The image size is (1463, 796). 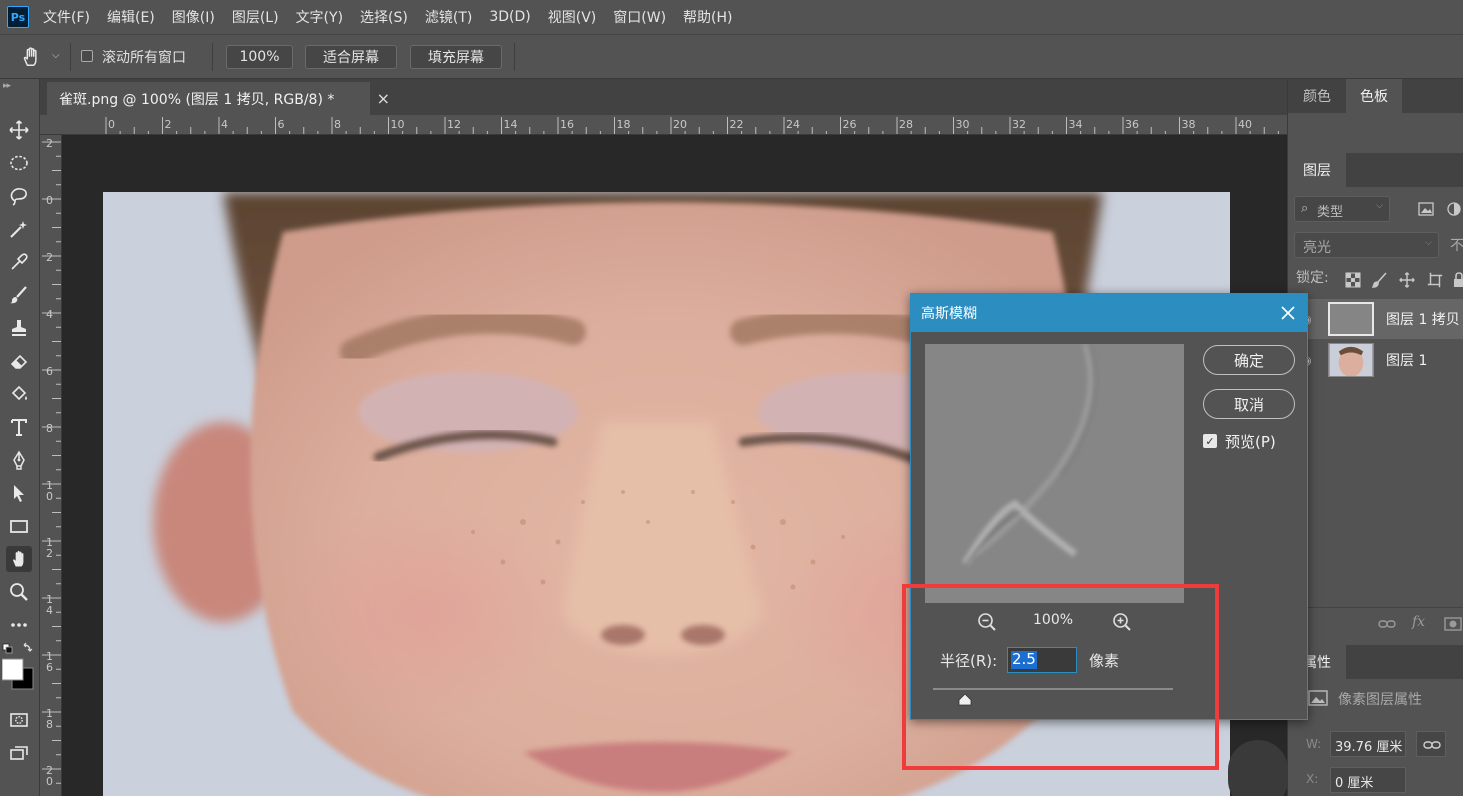 What do you see at coordinates (19, 753) in the screenshot?
I see `screen-mode-icon` at bounding box center [19, 753].